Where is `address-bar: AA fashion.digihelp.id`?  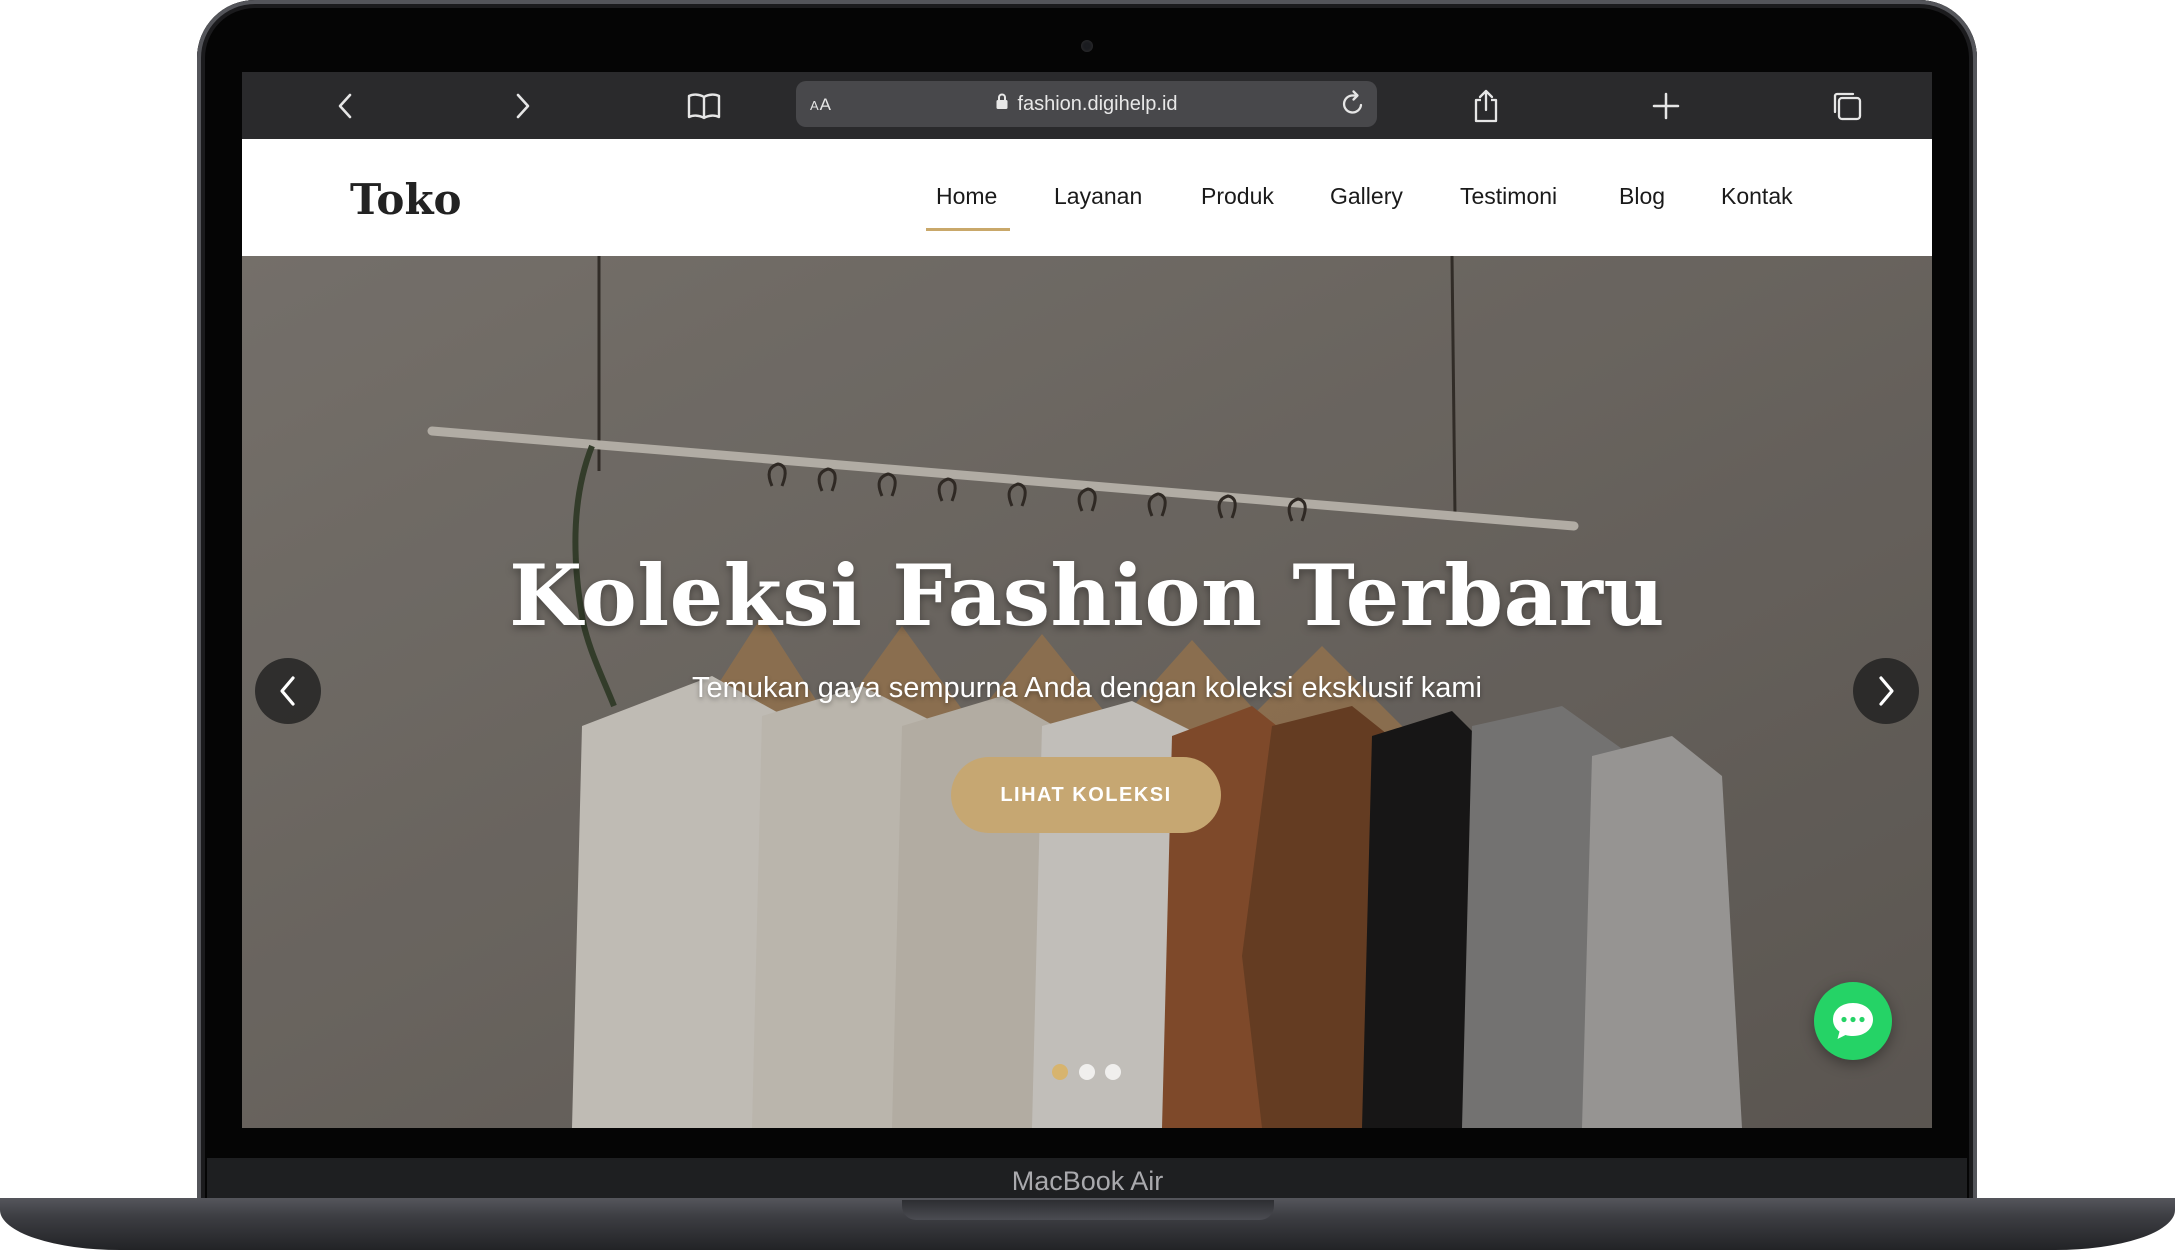 address-bar: AA fashion.digihelp.id is located at coordinates (1086, 104).